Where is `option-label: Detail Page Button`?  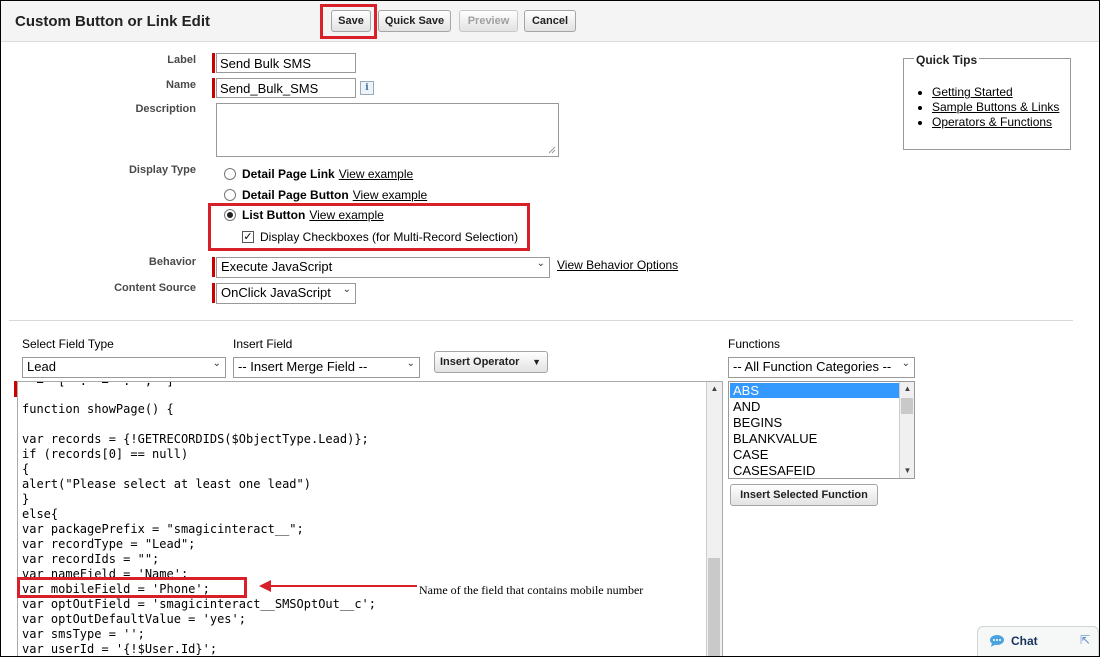 option-label: Detail Page Button is located at coordinates (295, 195).